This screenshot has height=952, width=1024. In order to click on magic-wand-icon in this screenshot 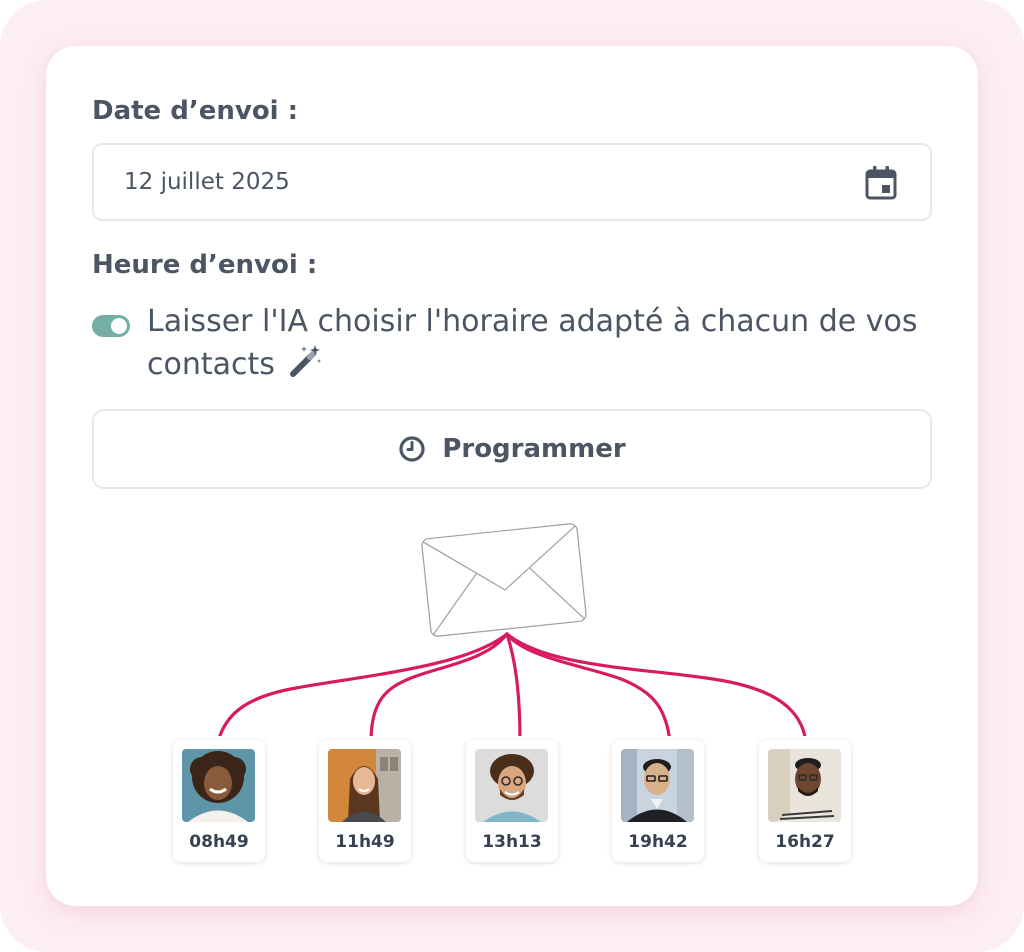, I will do `click(306, 361)`.